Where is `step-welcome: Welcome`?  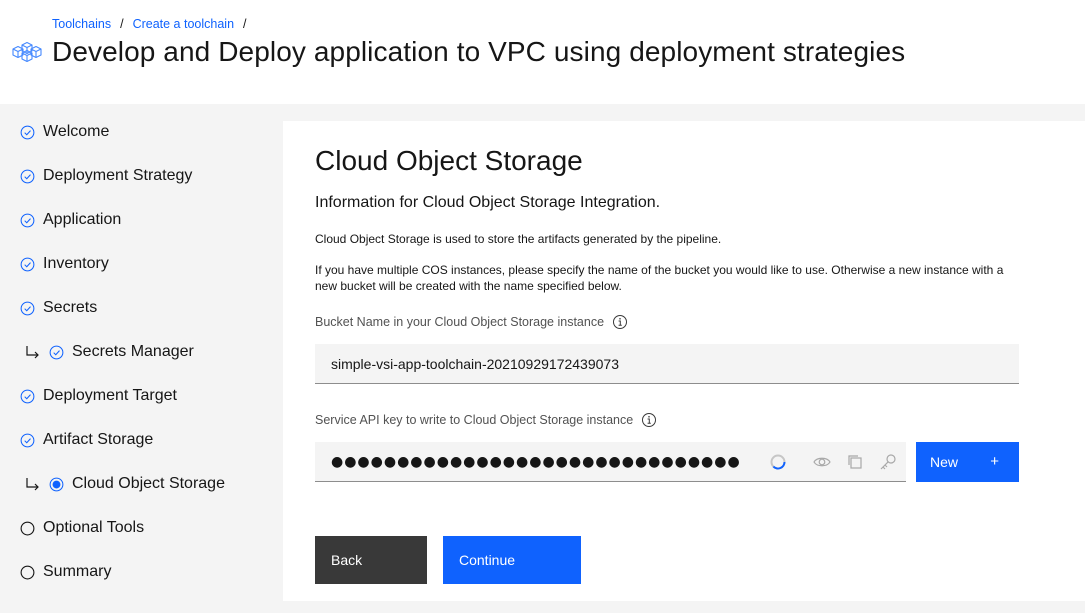
step-welcome: Welcome is located at coordinates (64, 132).